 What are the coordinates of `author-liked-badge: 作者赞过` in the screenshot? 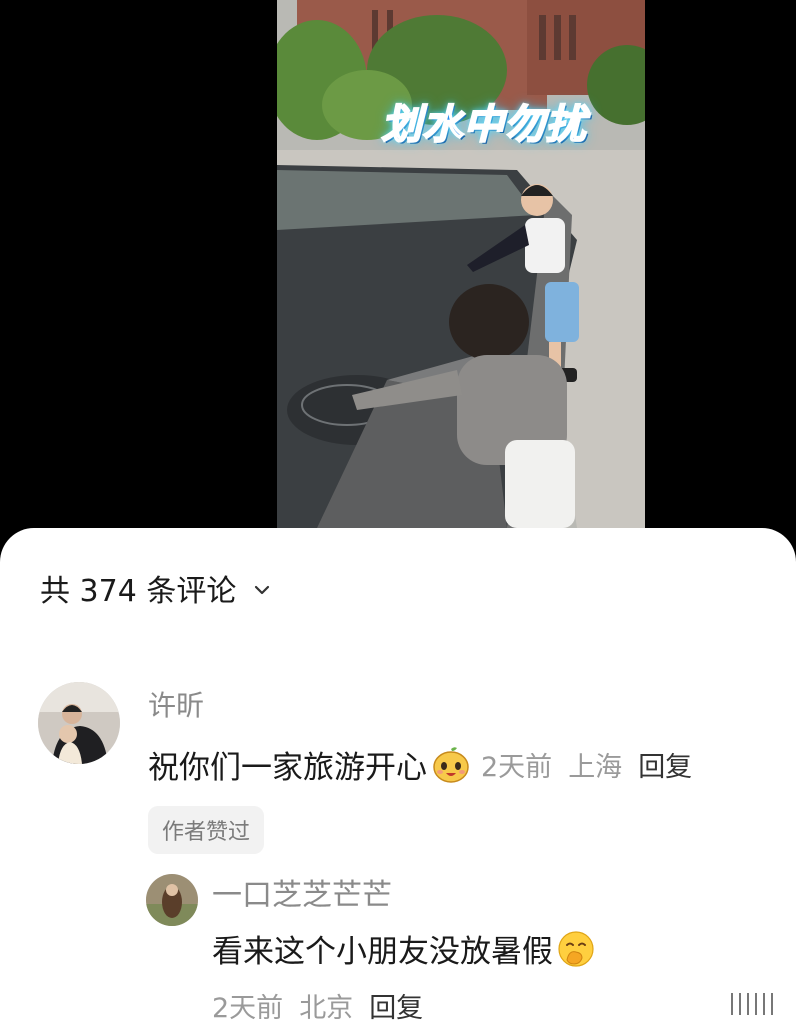 It's located at (206, 830).